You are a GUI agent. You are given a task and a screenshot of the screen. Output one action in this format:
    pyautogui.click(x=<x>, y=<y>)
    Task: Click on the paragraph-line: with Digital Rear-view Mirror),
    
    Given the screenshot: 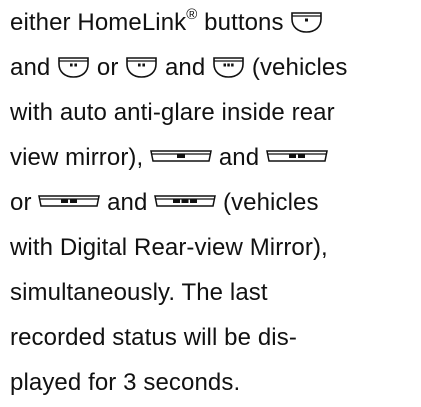 What is the action you would take?
    pyautogui.click(x=169, y=247)
    